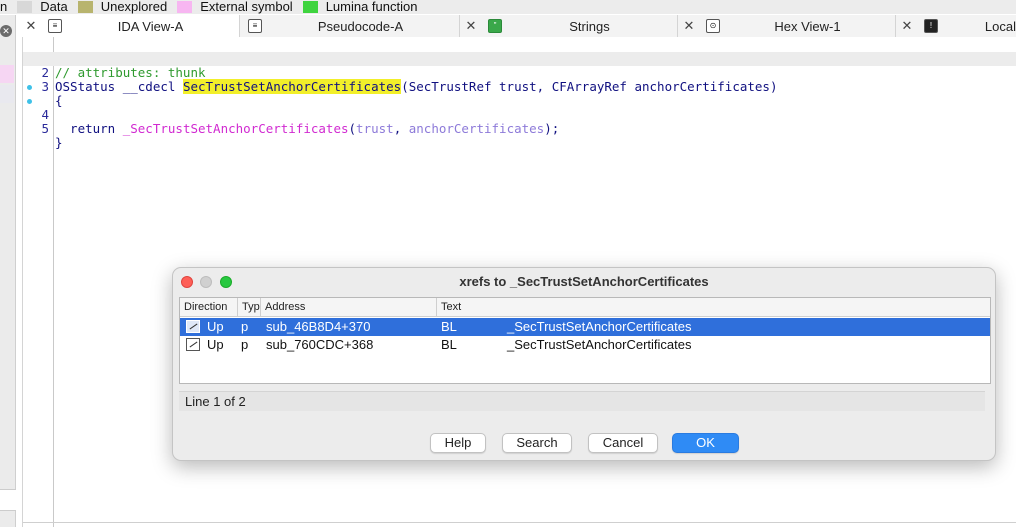 The height and width of the screenshot is (527, 1016). I want to click on tab-label: IDA View-A, so click(150, 26).